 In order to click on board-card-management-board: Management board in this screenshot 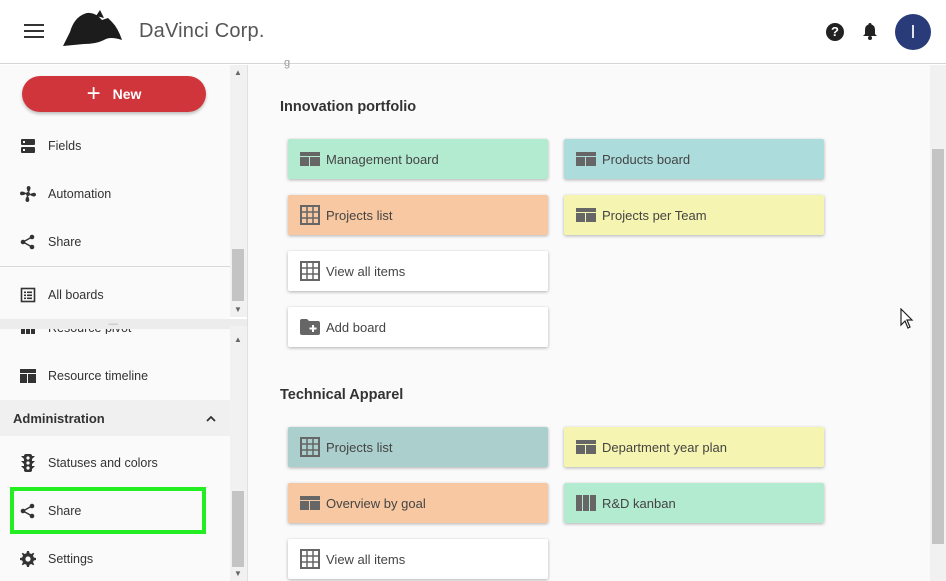, I will do `click(418, 159)`.